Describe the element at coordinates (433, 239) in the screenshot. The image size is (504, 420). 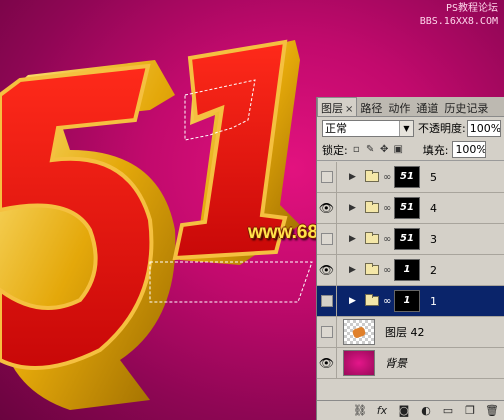
I see `layer-name: 3` at that location.